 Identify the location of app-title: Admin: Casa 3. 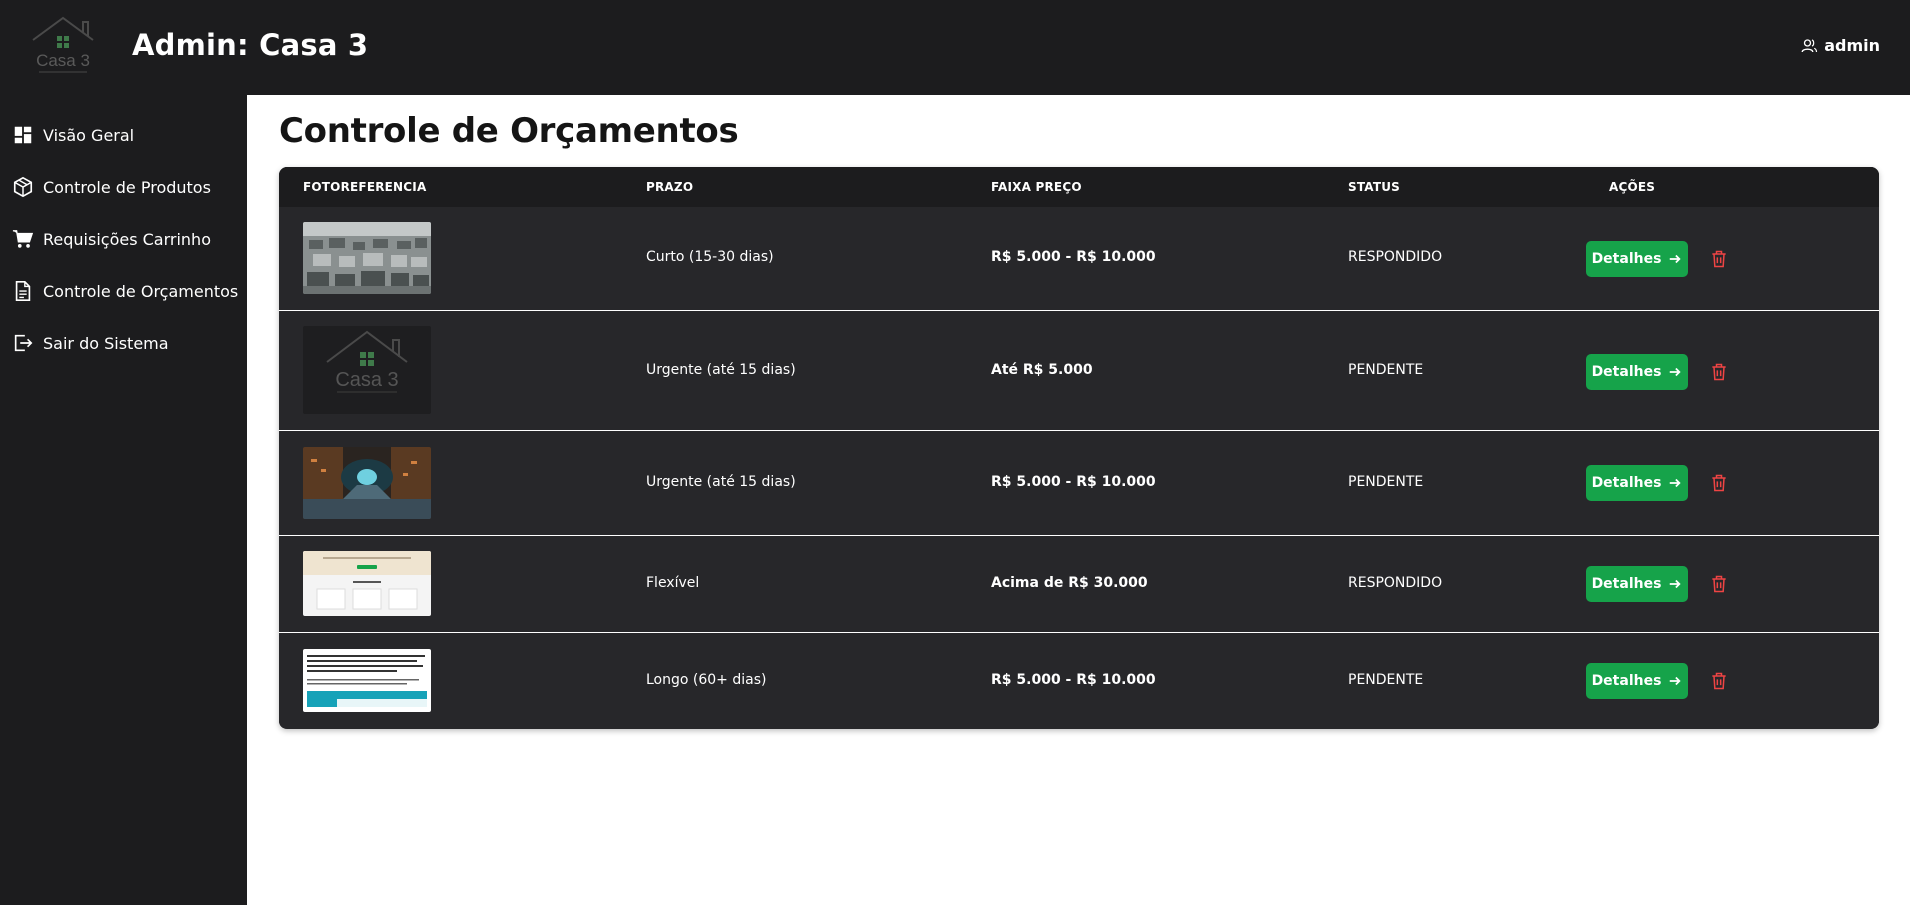
(250, 45).